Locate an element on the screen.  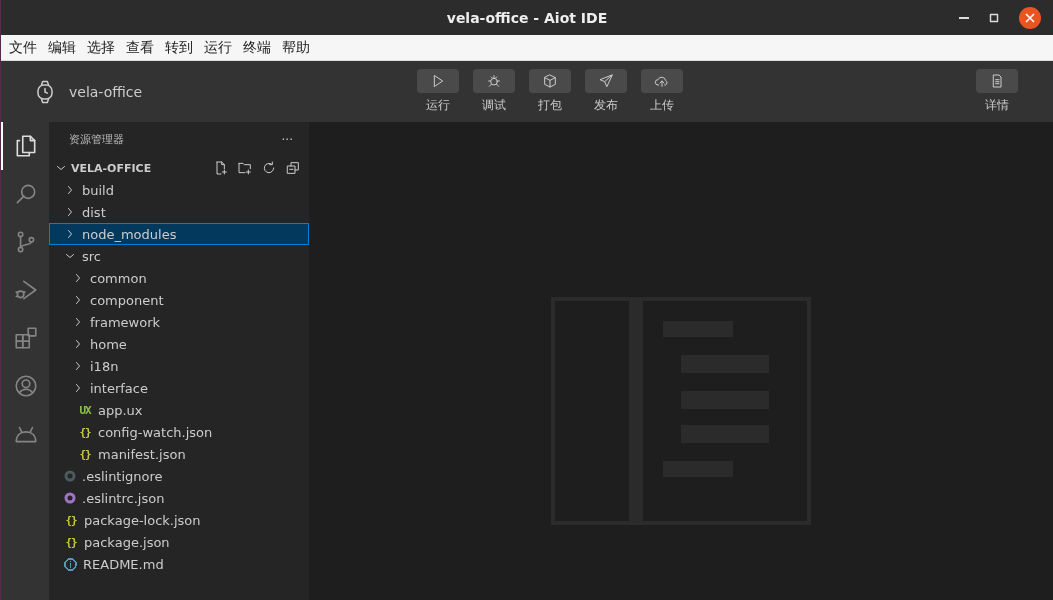
collapse-all-icon is located at coordinates (293, 168).